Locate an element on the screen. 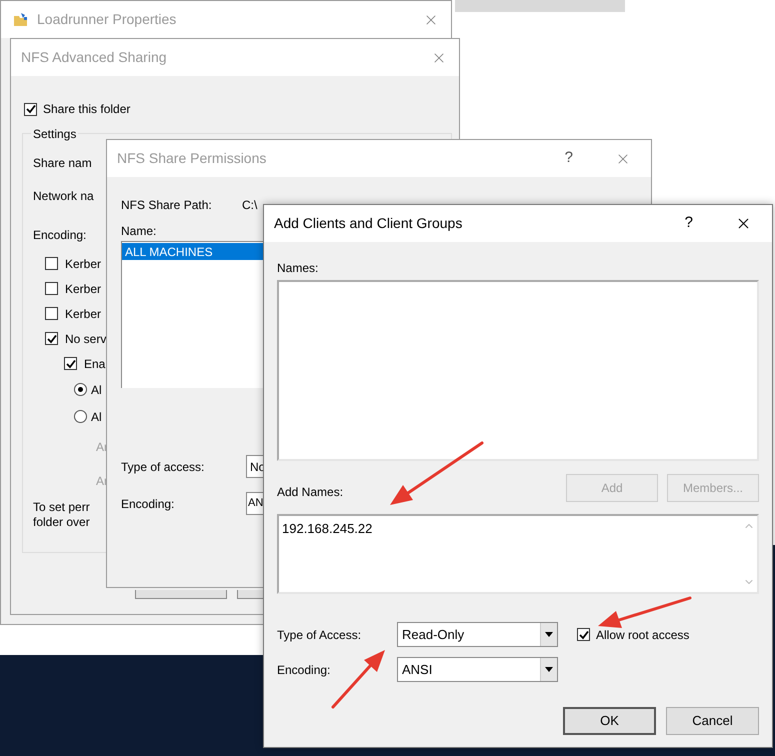 The width and height of the screenshot is (775, 756). note-text: folder over is located at coordinates (61, 522).